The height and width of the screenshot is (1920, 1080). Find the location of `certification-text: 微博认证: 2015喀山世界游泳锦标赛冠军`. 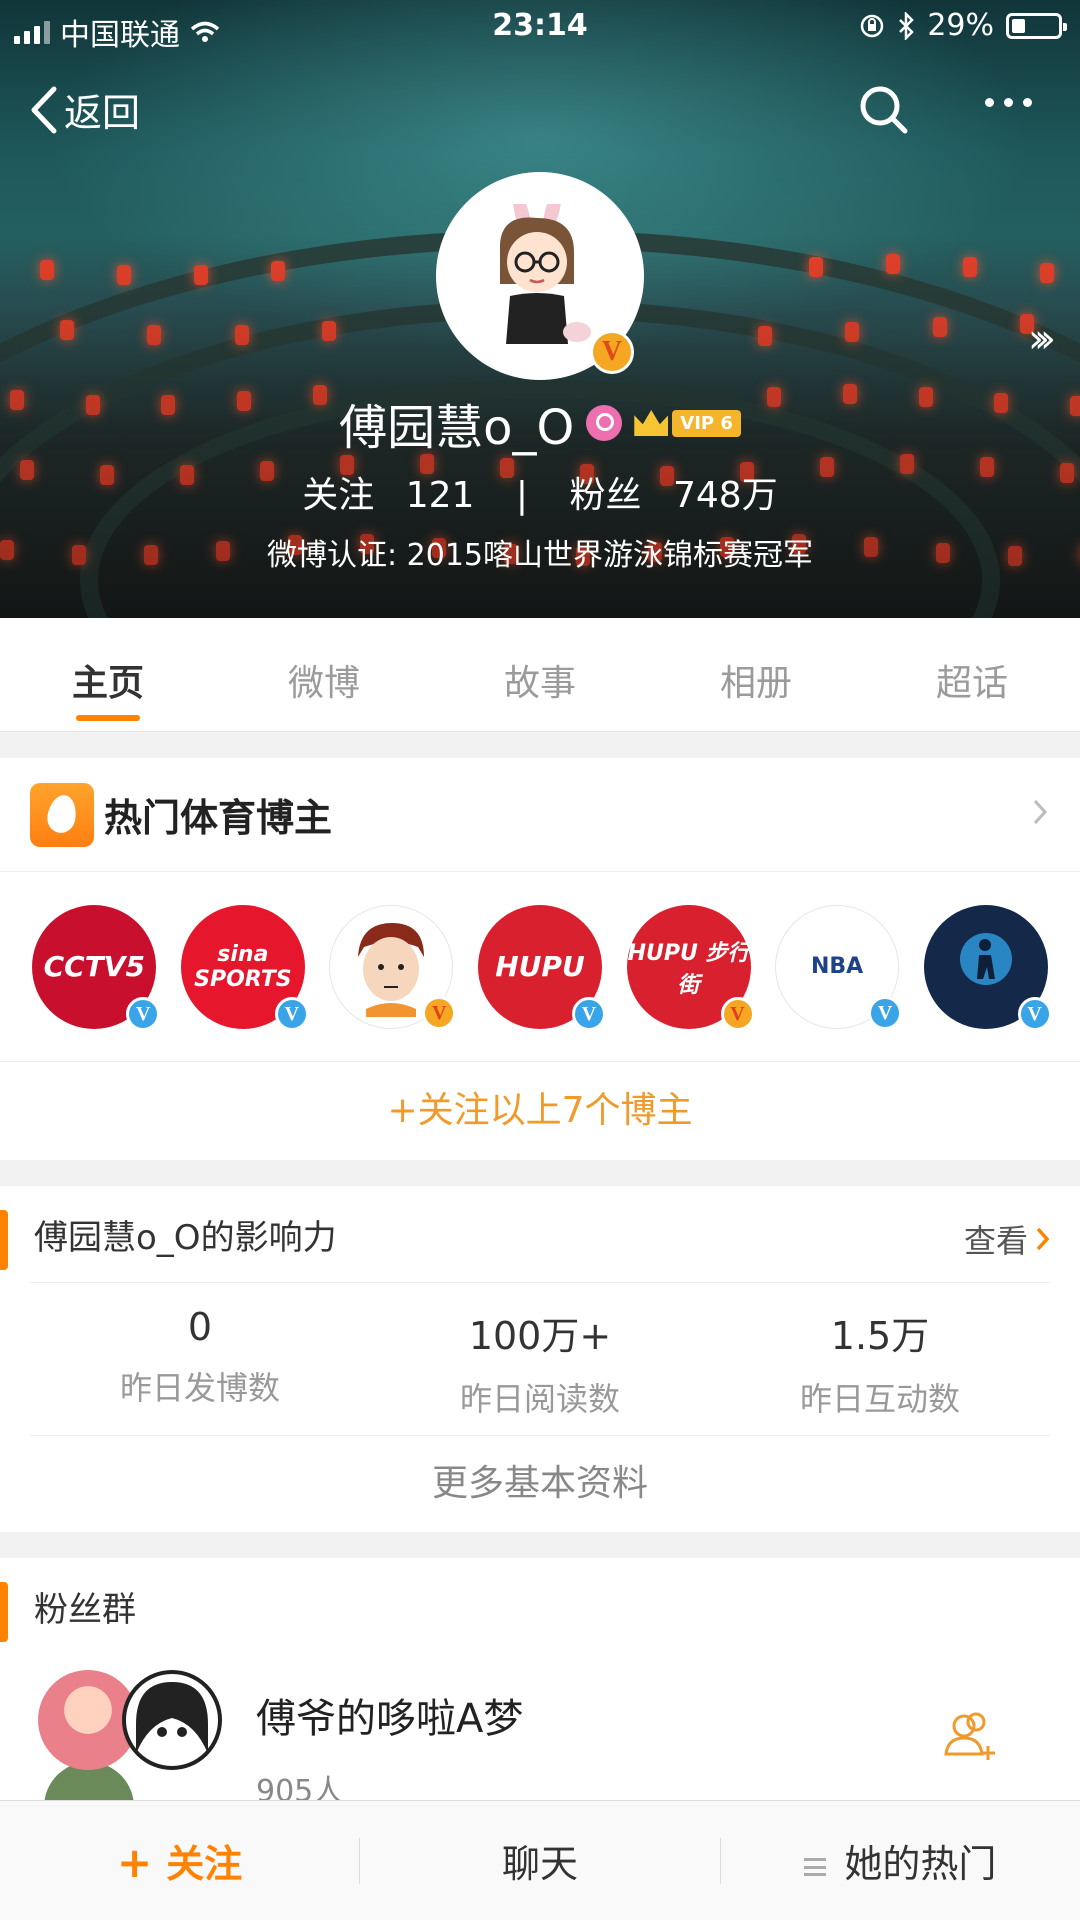

certification-text: 微博认证: 2015喀山世界游泳锦标赛冠军 is located at coordinates (540, 555).